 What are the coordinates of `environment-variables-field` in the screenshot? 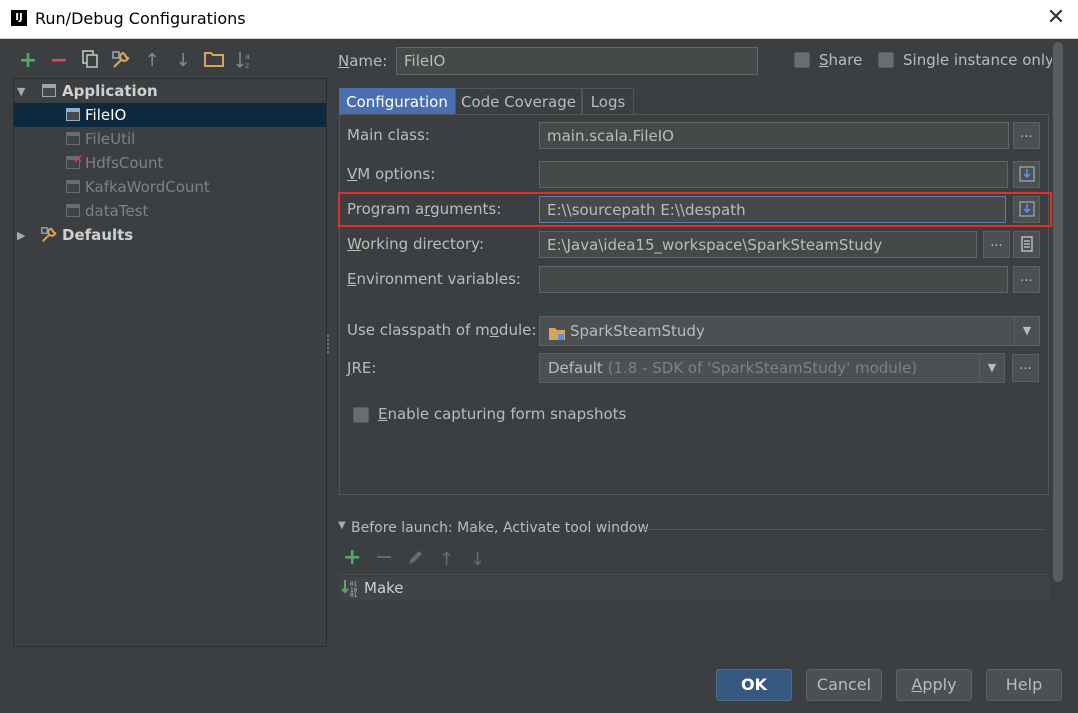 It's located at (773, 279).